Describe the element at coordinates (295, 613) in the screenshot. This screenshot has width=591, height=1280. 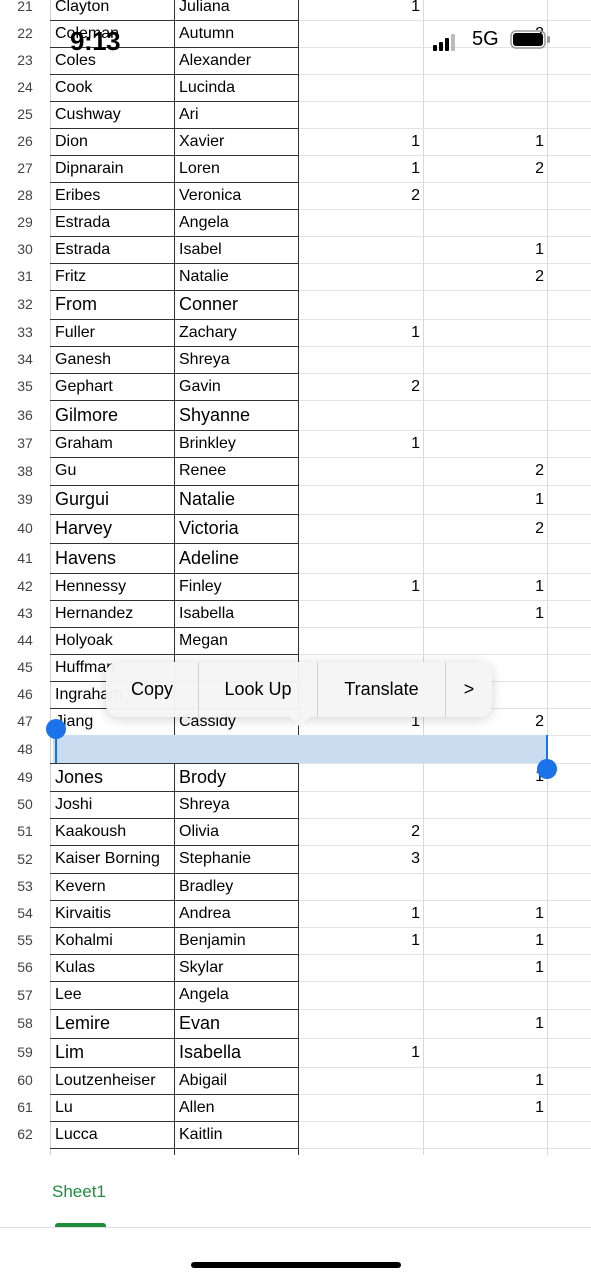
I see `table-row: 43 Hernandez Isabella 1` at that location.